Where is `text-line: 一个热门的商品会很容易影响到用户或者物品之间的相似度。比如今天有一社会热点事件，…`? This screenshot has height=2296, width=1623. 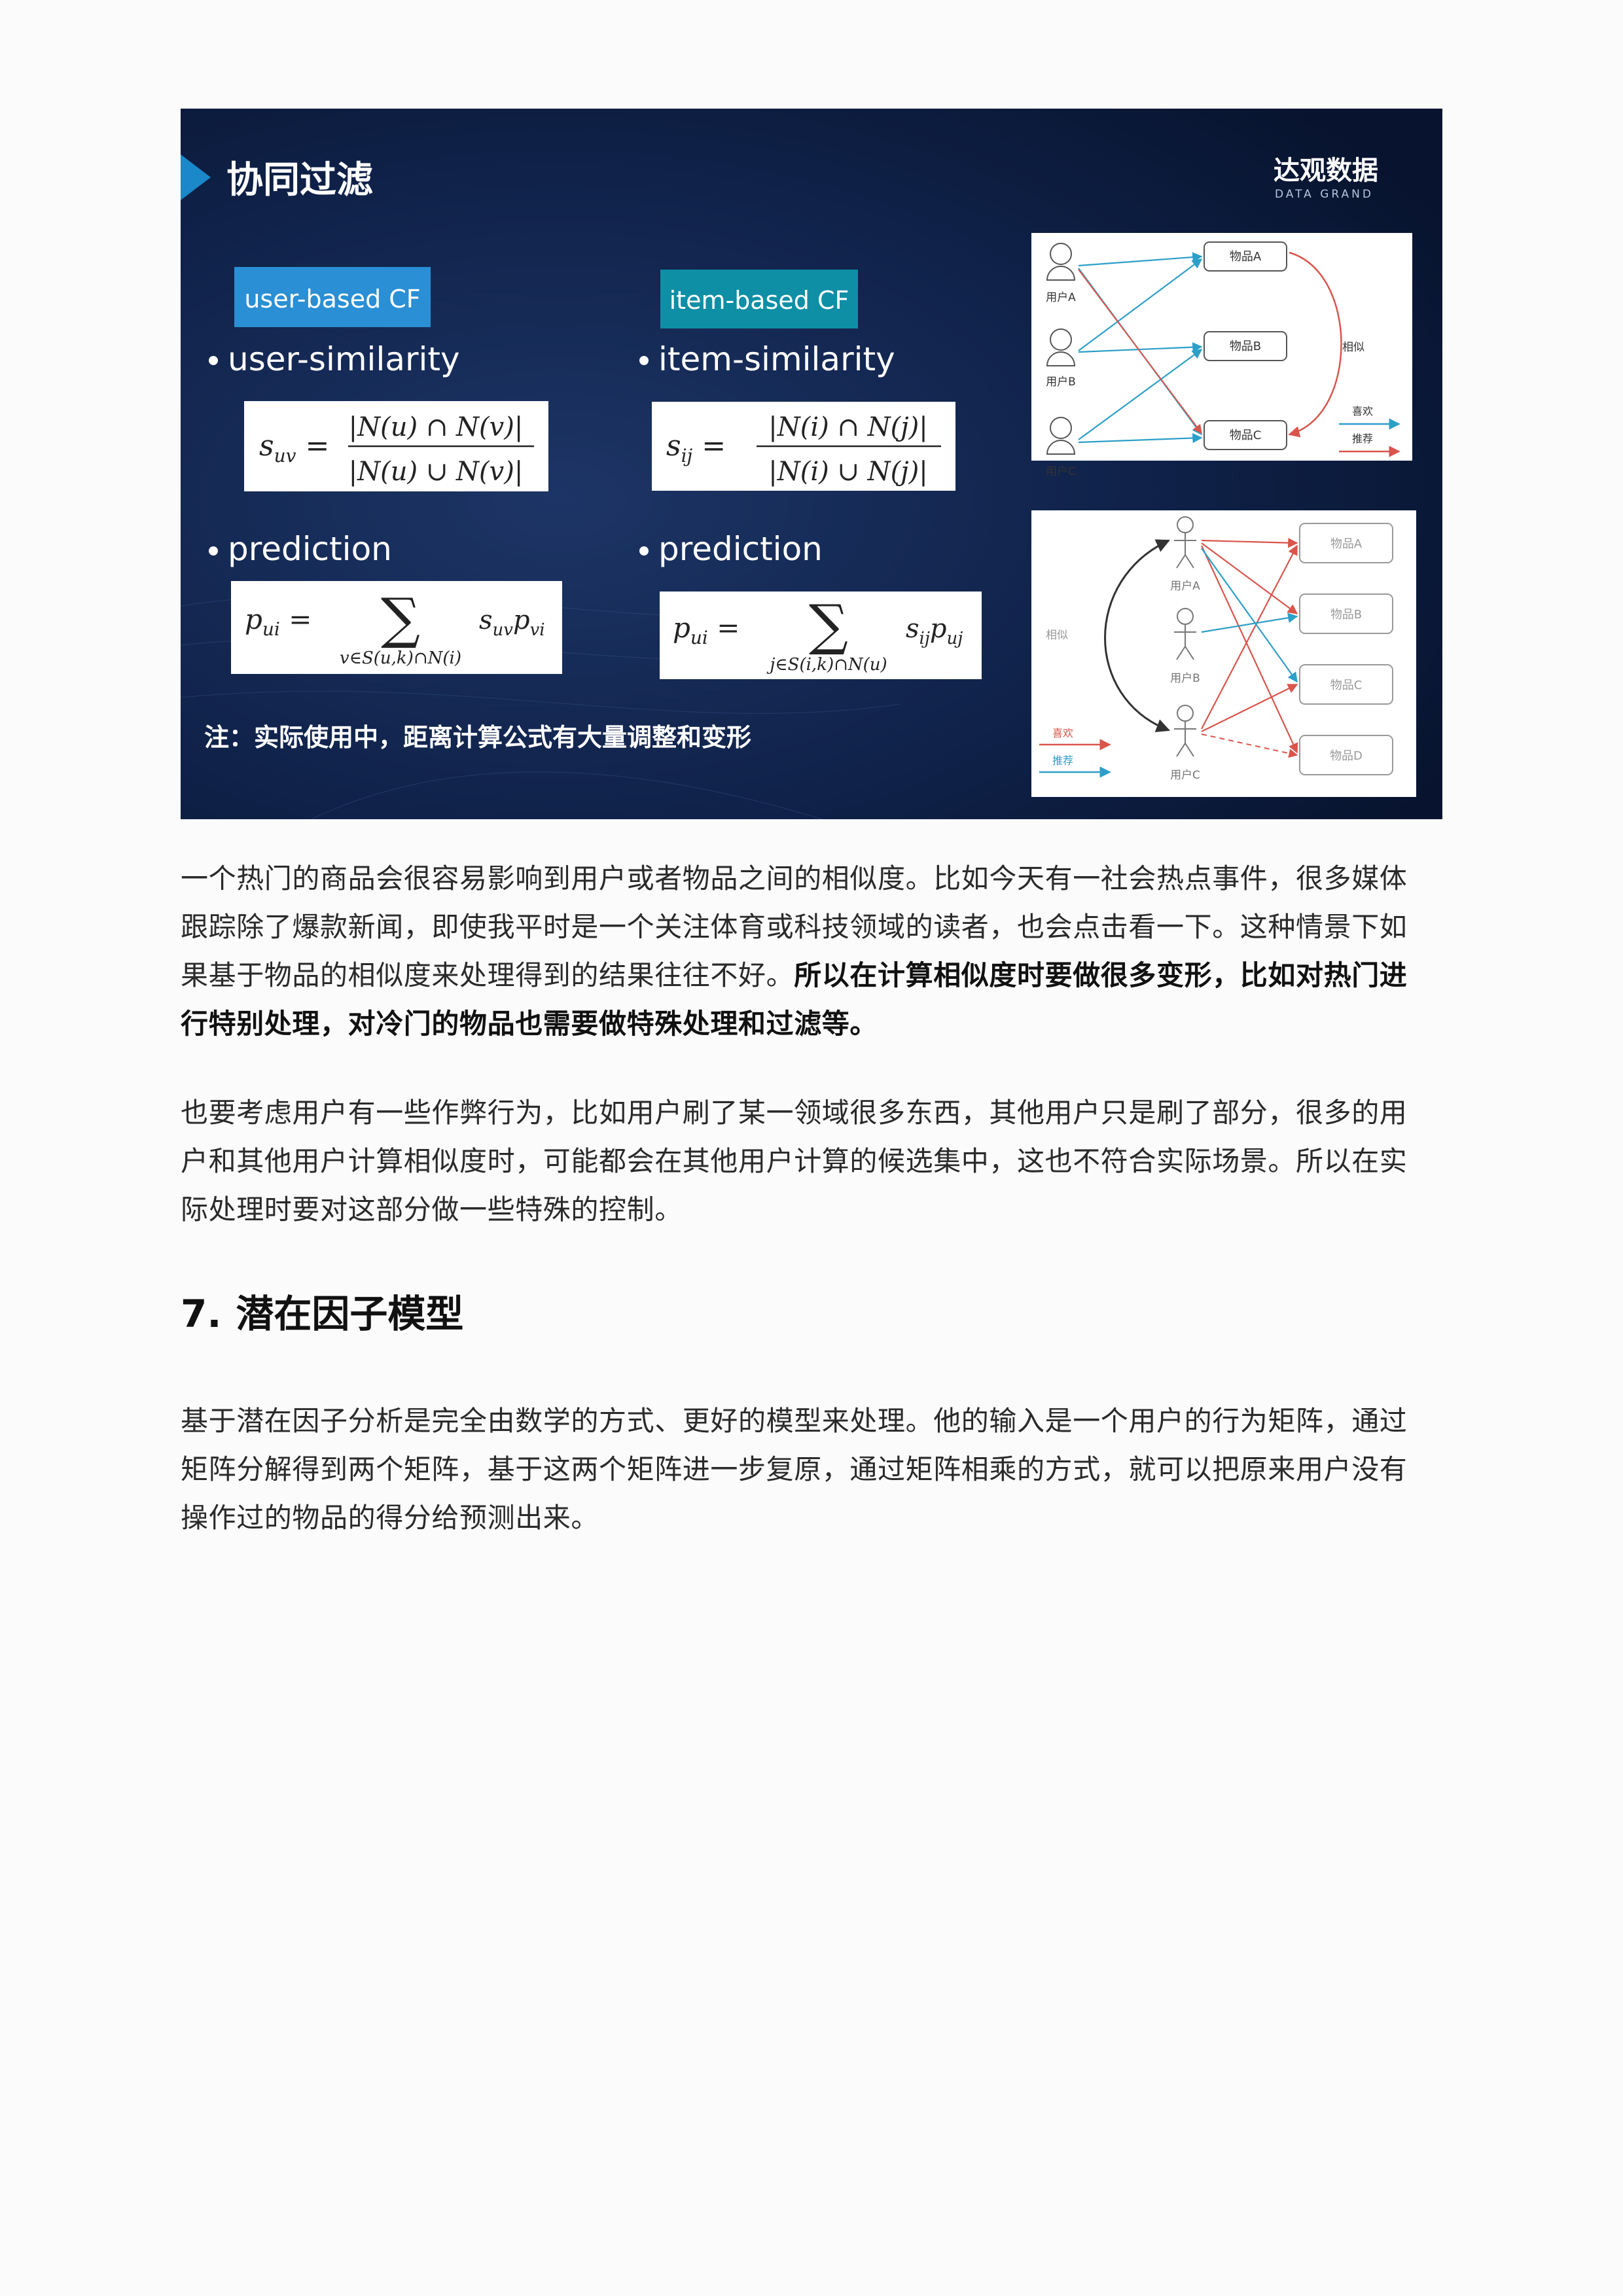
text-line: 一个热门的商品会很容易影响到用户或者物品之间的相似度。比如今天有一社会热点事件，… is located at coordinates (794, 878).